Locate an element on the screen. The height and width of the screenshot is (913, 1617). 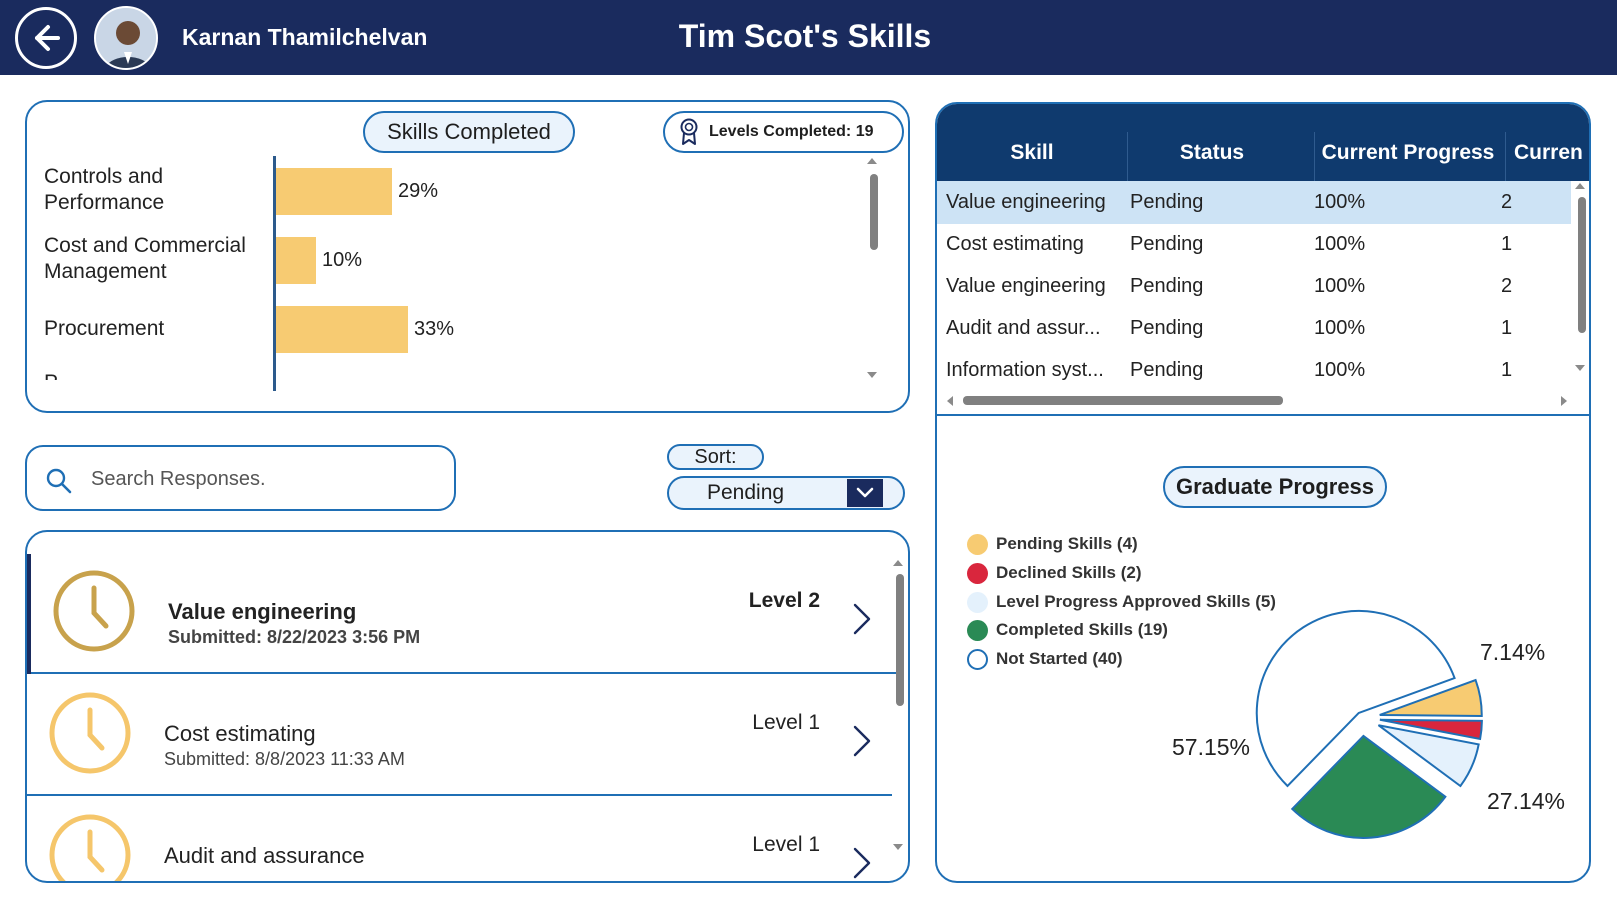
avatar is located at coordinates (126, 38).